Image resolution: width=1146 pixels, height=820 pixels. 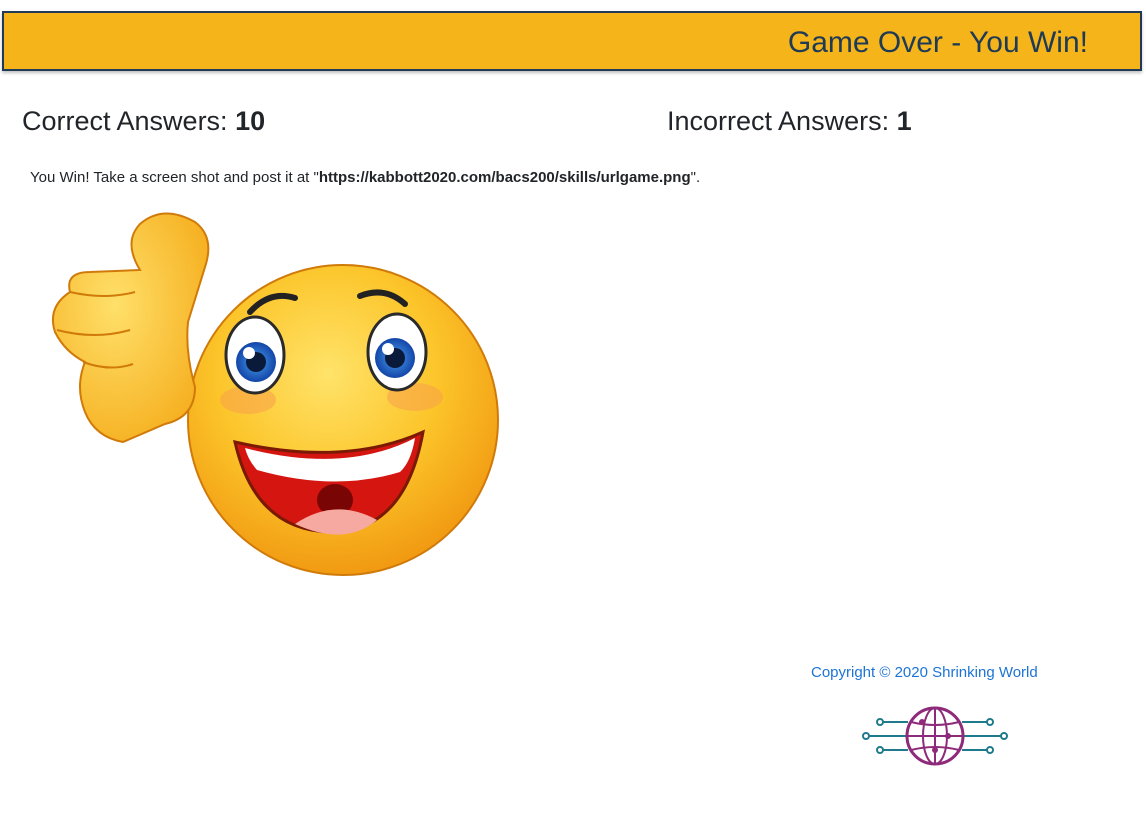 I want to click on globe-circuit-logo-icon, so click(x=935, y=736).